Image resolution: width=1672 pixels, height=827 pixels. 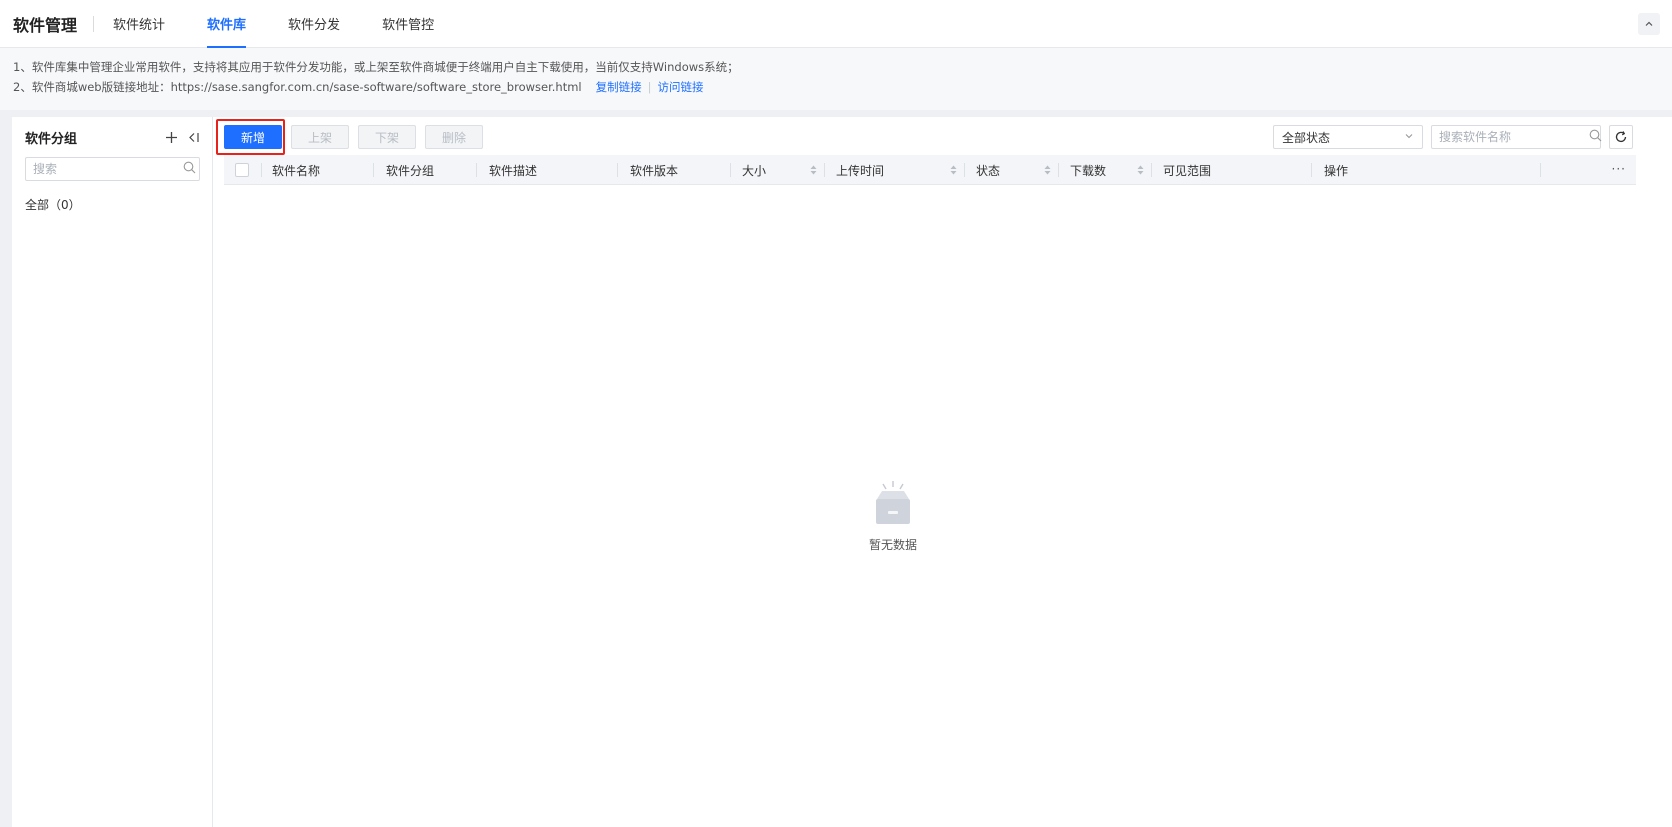 What do you see at coordinates (253, 137) in the screenshot?
I see `add-button: 新增` at bounding box center [253, 137].